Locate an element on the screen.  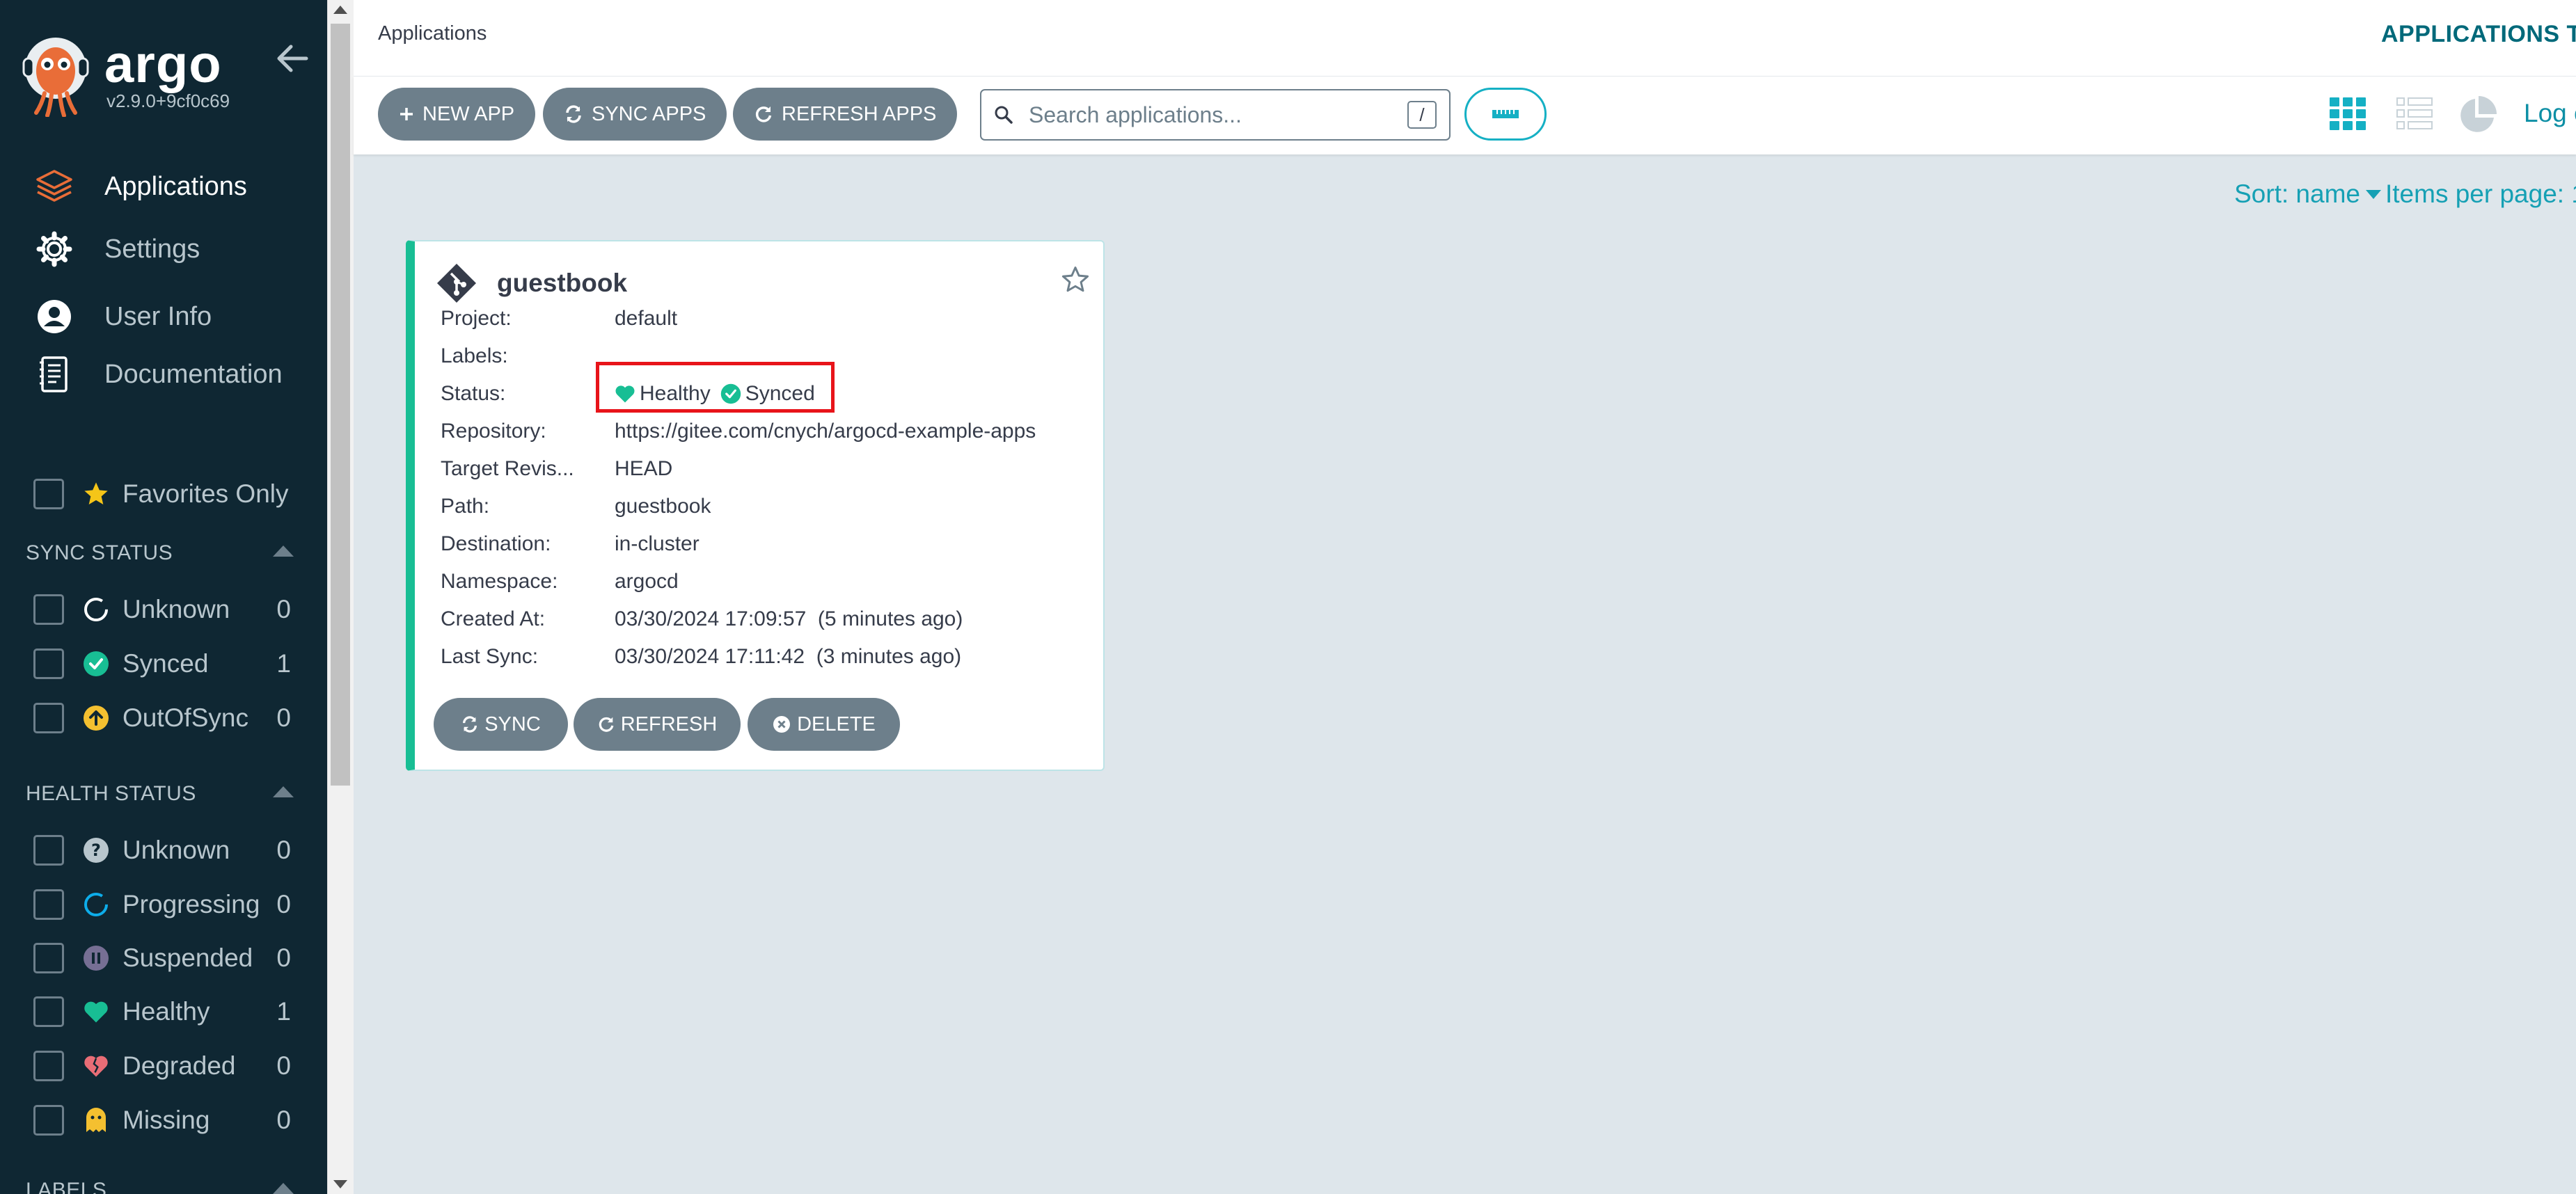
collapse-health-status-icon is located at coordinates (283, 792).